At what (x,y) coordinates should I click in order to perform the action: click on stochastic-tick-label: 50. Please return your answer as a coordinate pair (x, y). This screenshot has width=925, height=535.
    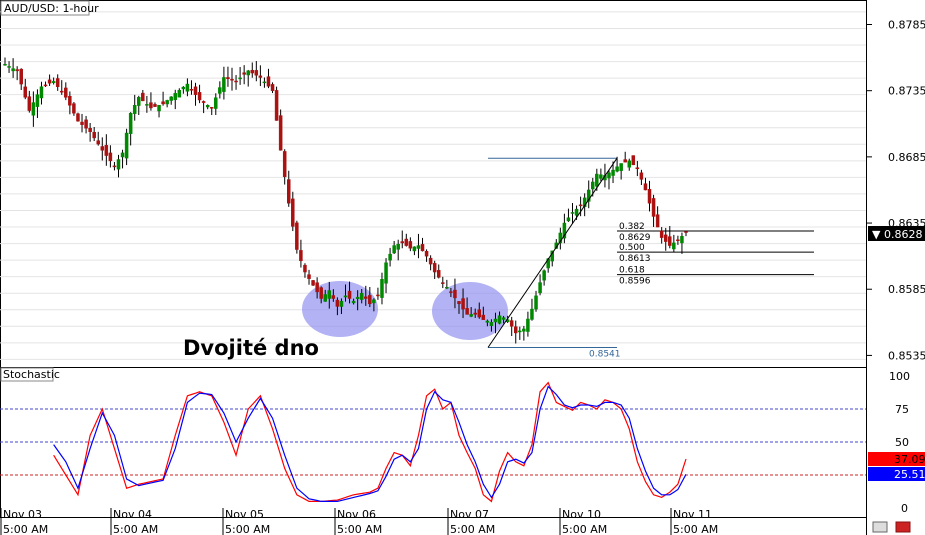
    Looking at the image, I should click on (902, 442).